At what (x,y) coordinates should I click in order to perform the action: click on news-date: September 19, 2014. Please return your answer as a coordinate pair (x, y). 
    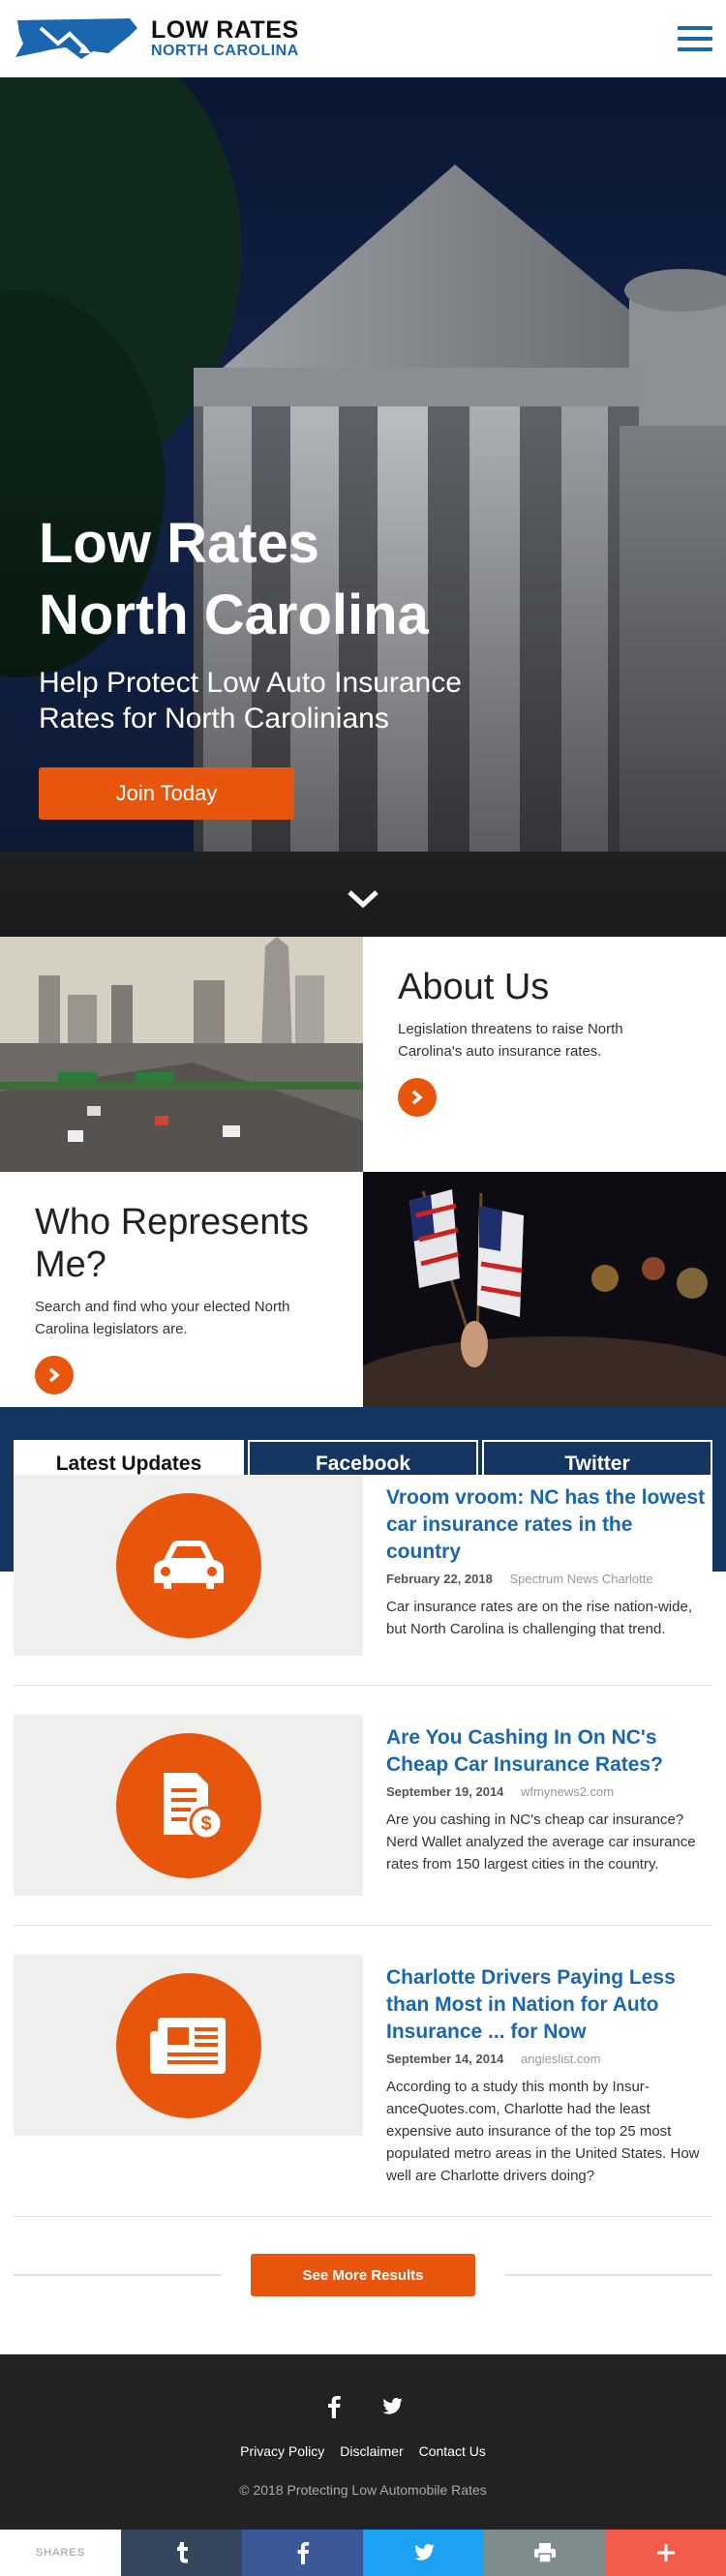
    Looking at the image, I should click on (445, 1791).